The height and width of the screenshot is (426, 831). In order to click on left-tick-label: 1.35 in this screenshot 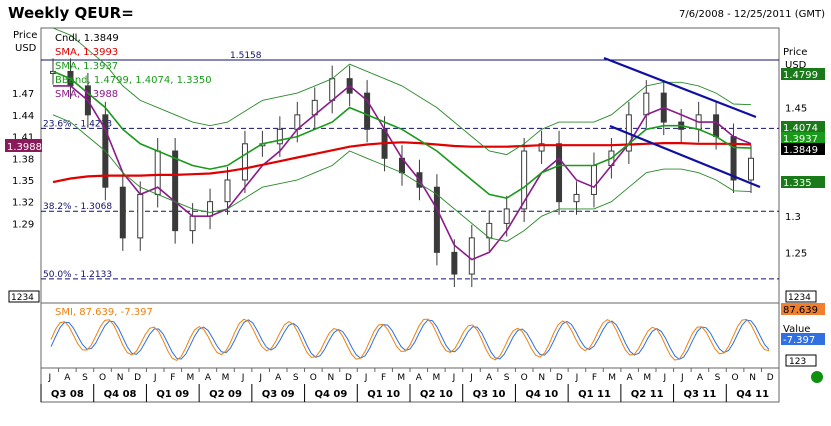, I will do `click(23, 181)`.